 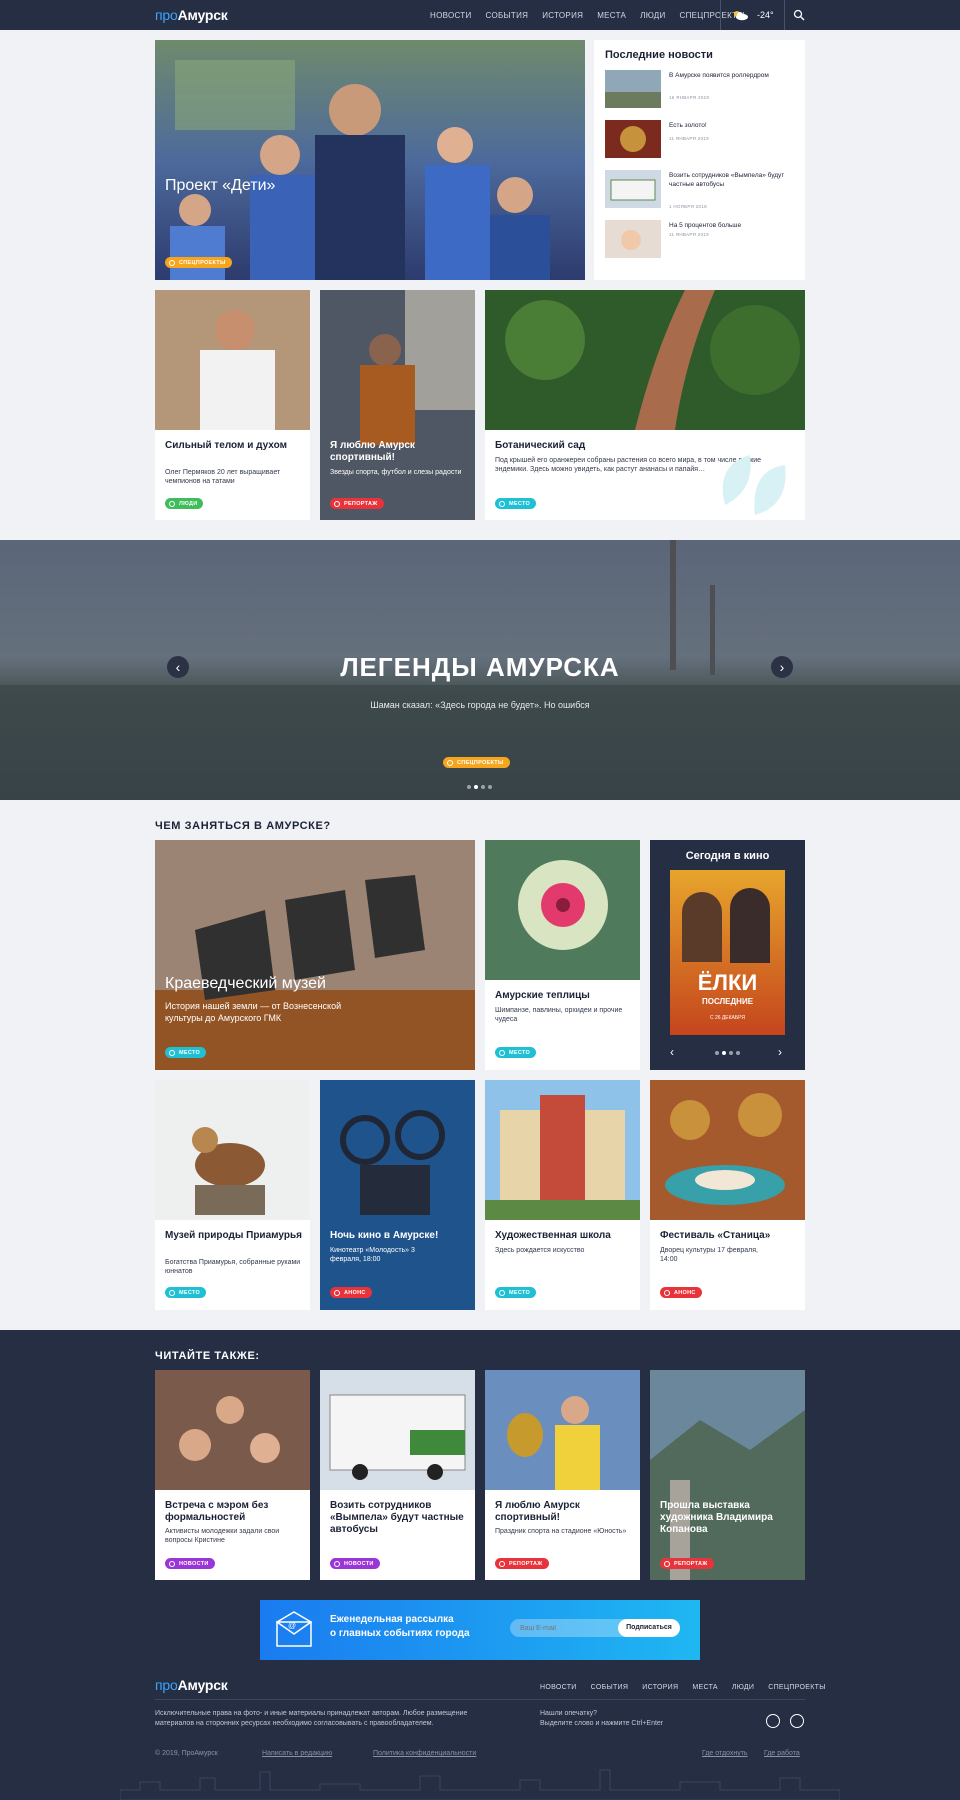 I want to click on cinema-dots, so click(x=727, y=1053).